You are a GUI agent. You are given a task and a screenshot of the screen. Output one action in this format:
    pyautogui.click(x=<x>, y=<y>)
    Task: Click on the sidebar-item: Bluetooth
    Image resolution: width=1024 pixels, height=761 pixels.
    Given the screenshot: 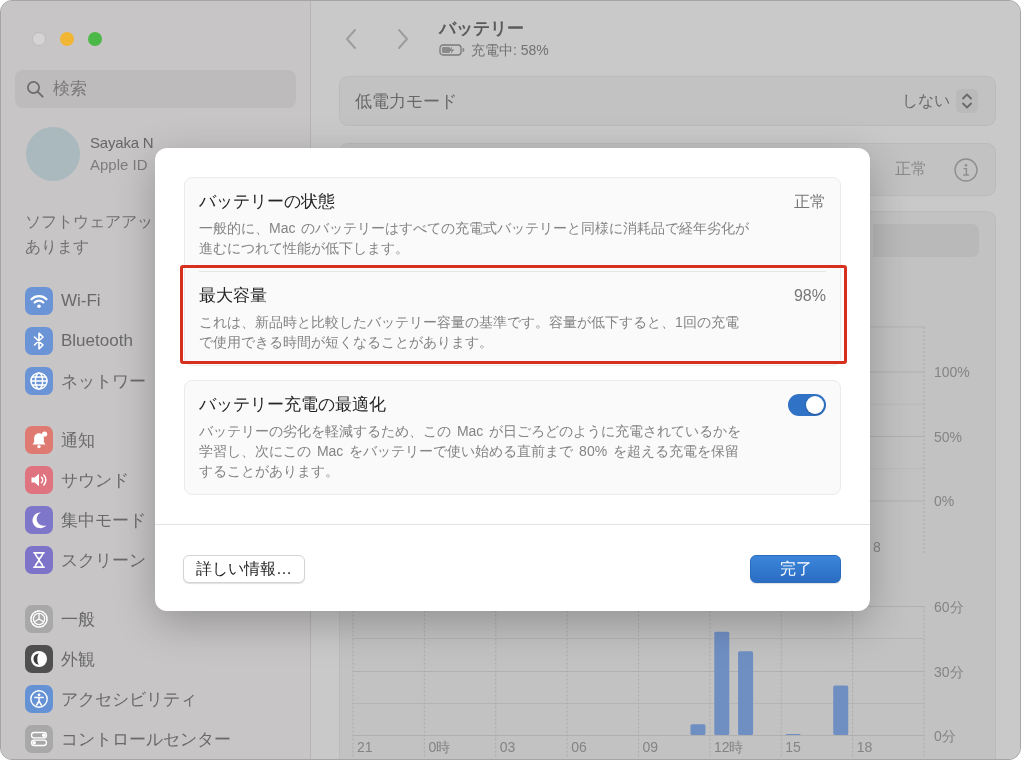 What is the action you would take?
    pyautogui.click(x=79, y=341)
    